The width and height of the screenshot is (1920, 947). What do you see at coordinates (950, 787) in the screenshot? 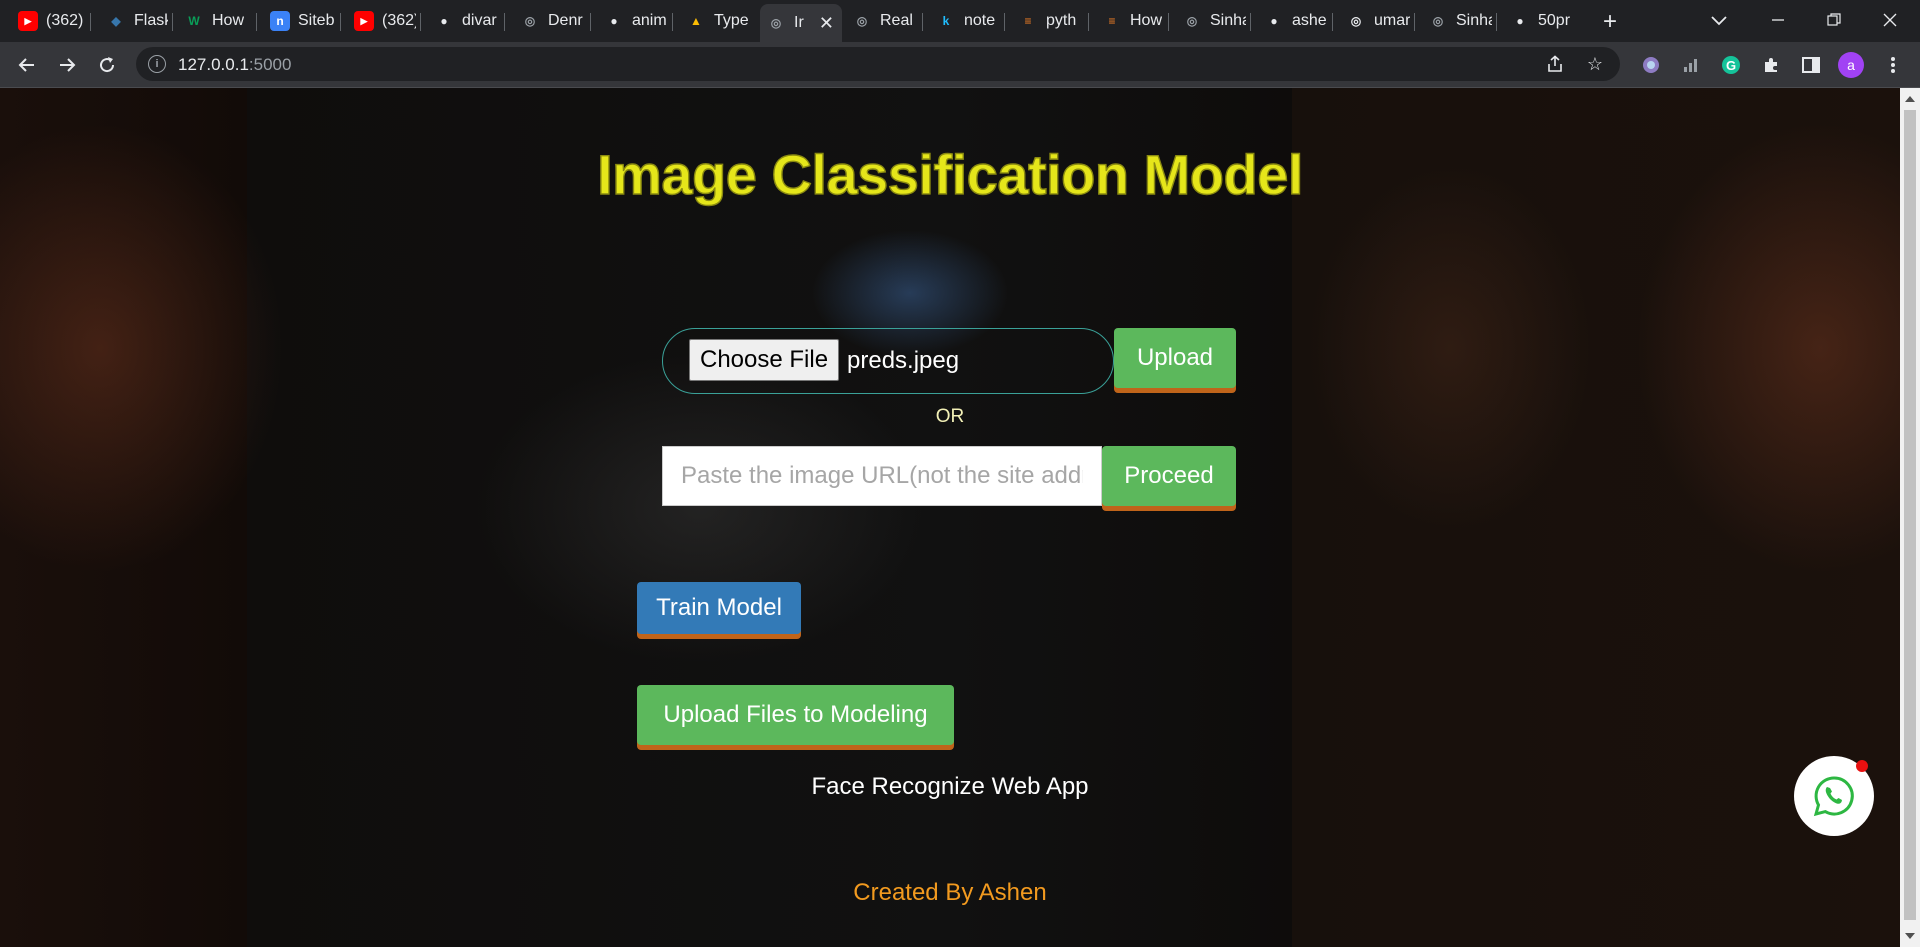
I see `face-recognize-link: Face Recognize Web App` at bounding box center [950, 787].